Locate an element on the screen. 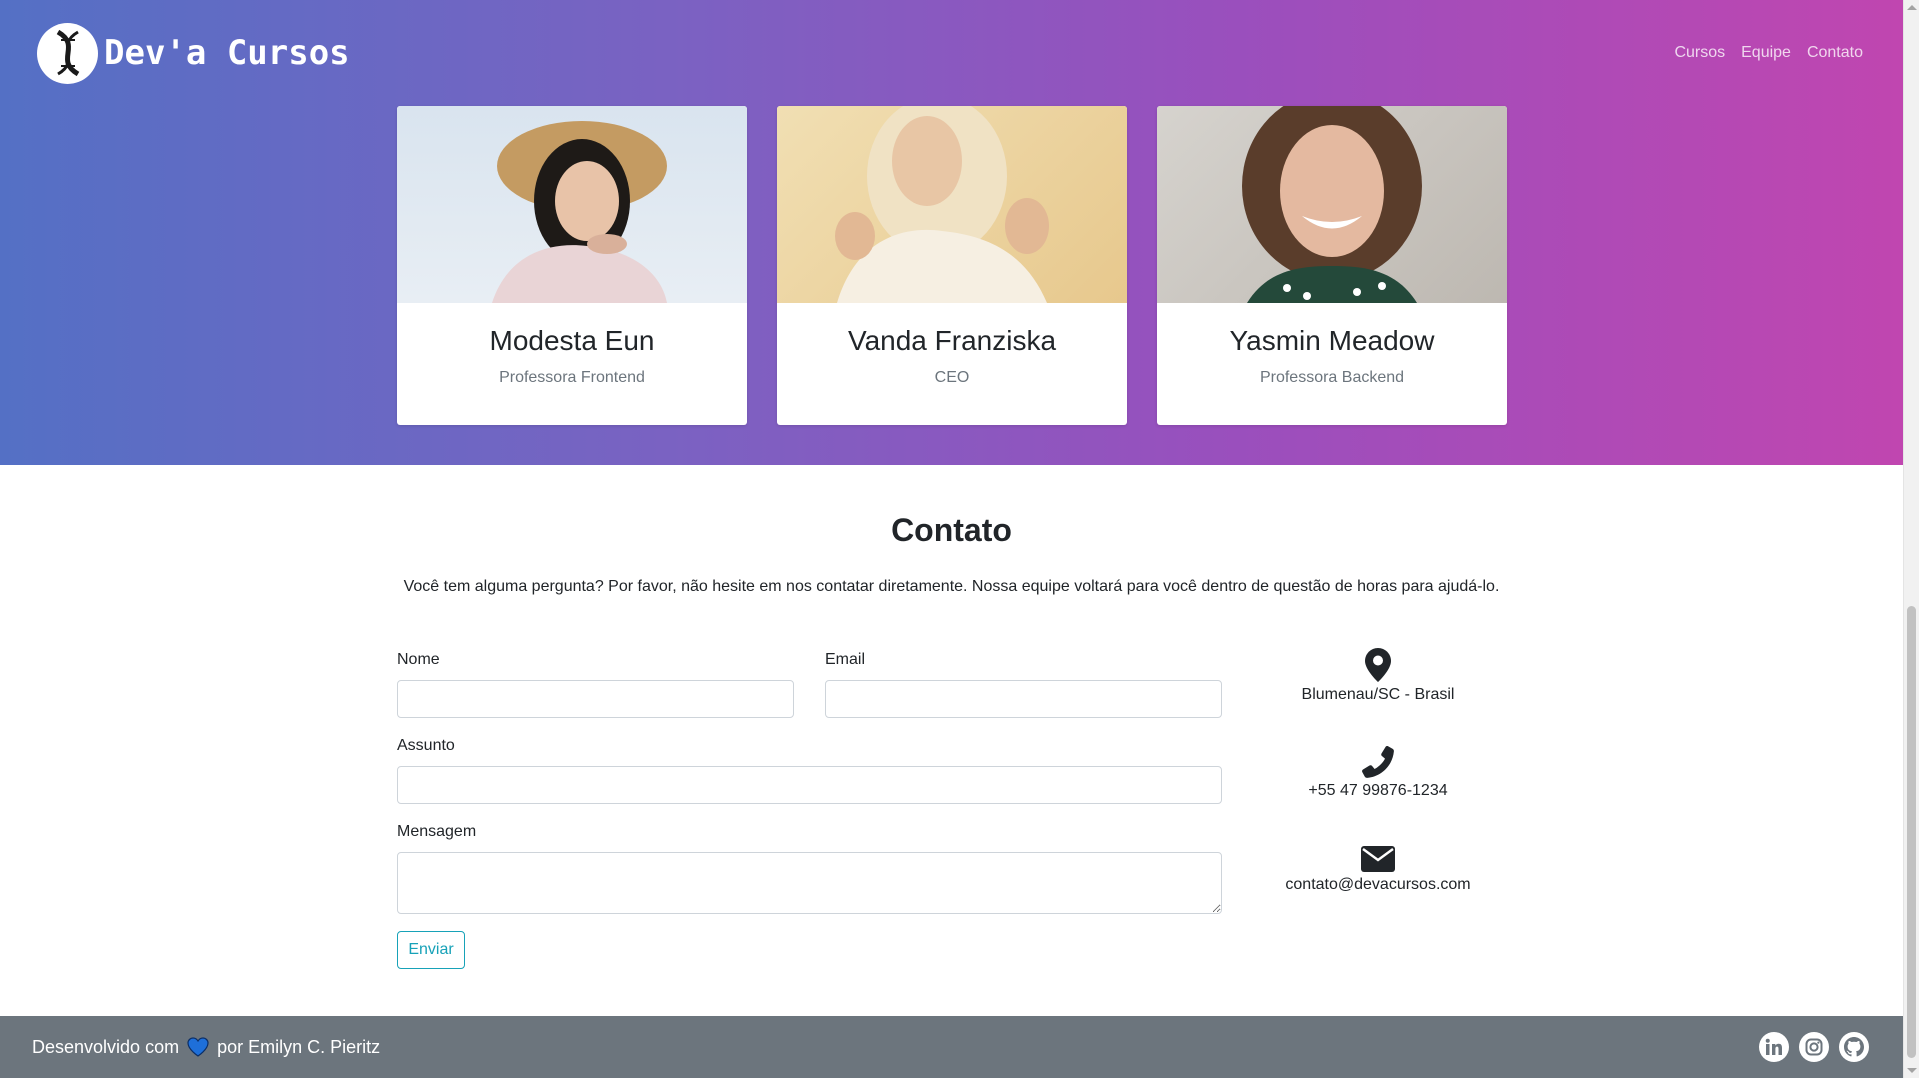 This screenshot has height=1078, width=1919. scroll-up-arrow is located at coordinates (1912, 7).